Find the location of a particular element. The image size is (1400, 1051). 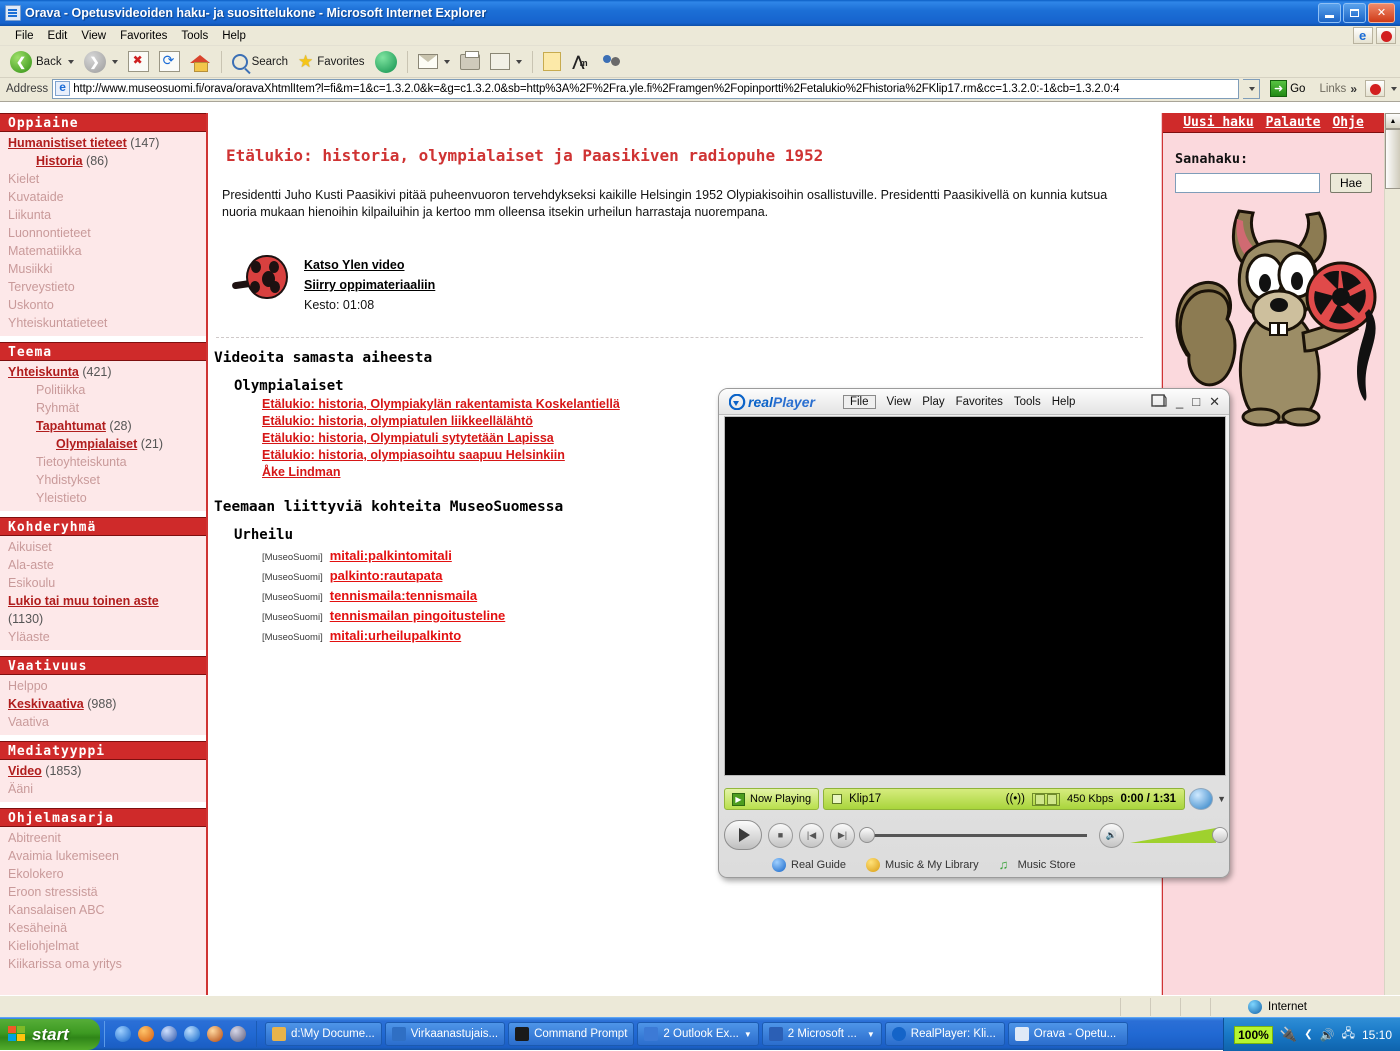

scroll-up-button: ▲ is located at coordinates (1392, 121).